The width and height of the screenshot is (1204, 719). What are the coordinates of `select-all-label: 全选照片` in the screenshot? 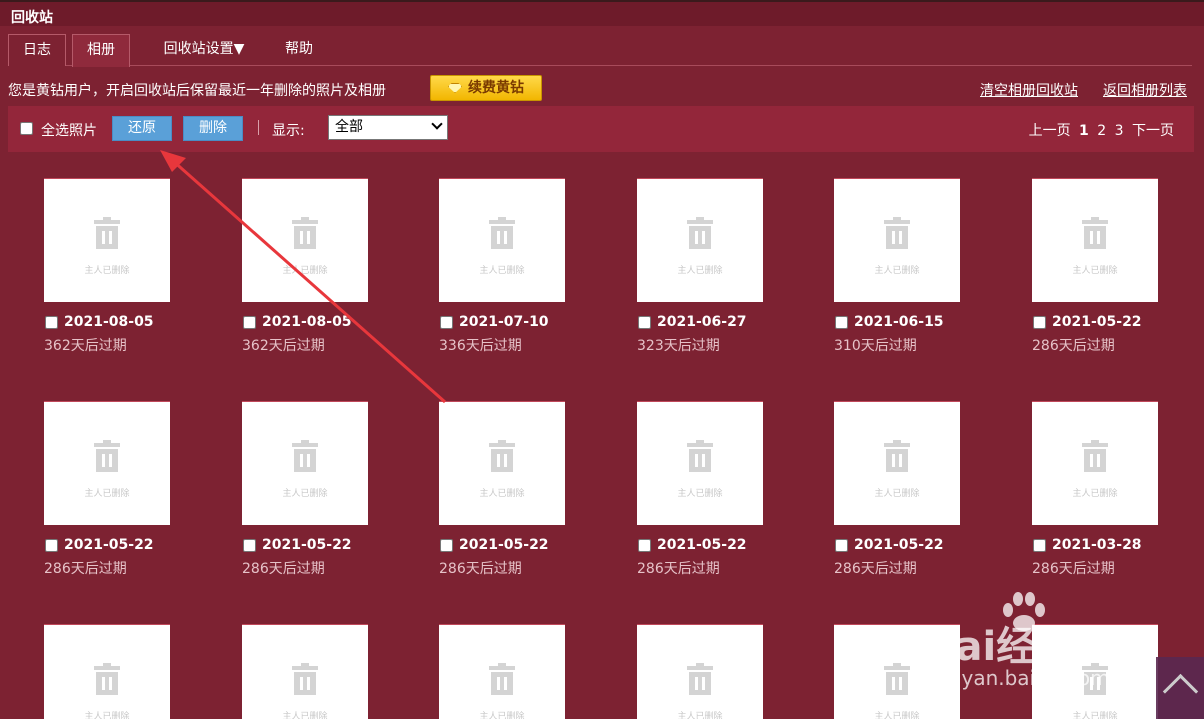 It's located at (69, 130).